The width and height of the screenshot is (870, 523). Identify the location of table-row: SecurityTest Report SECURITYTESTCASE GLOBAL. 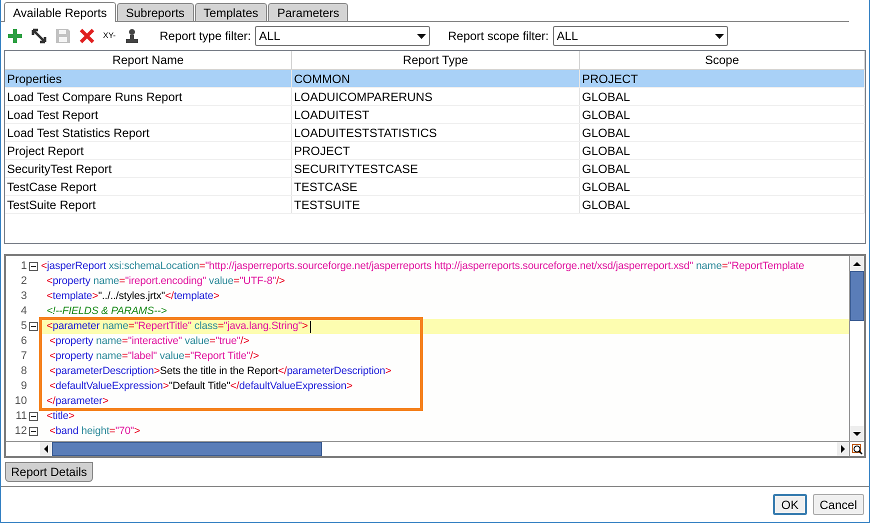
(435, 169).